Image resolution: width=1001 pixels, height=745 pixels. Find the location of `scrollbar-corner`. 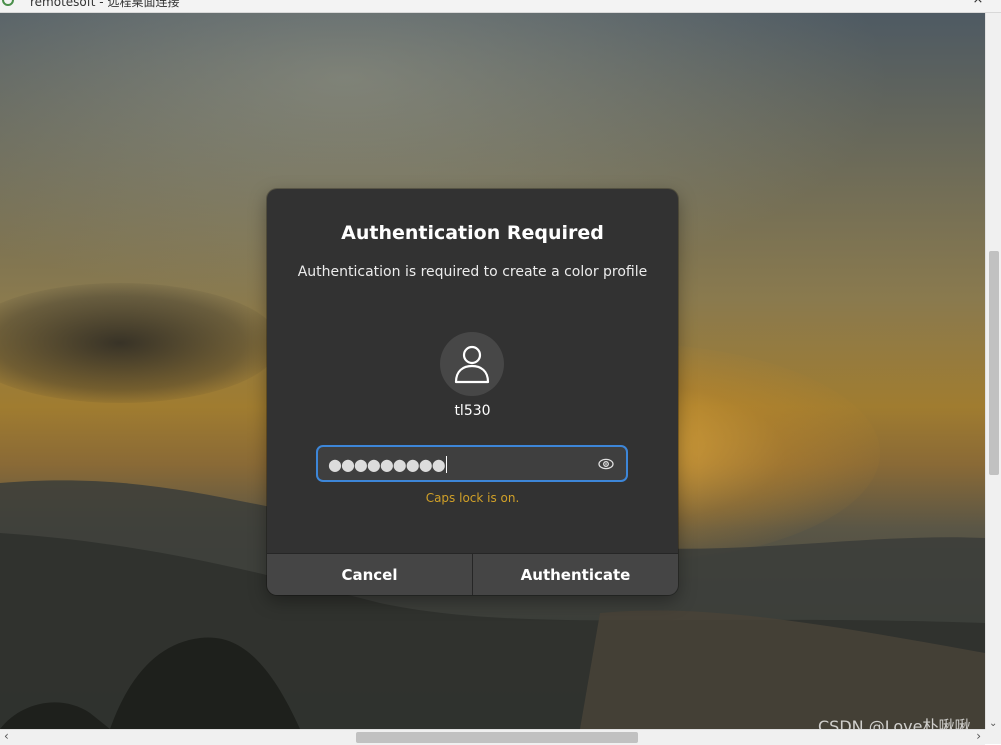

scrollbar-corner is located at coordinates (993, 736).